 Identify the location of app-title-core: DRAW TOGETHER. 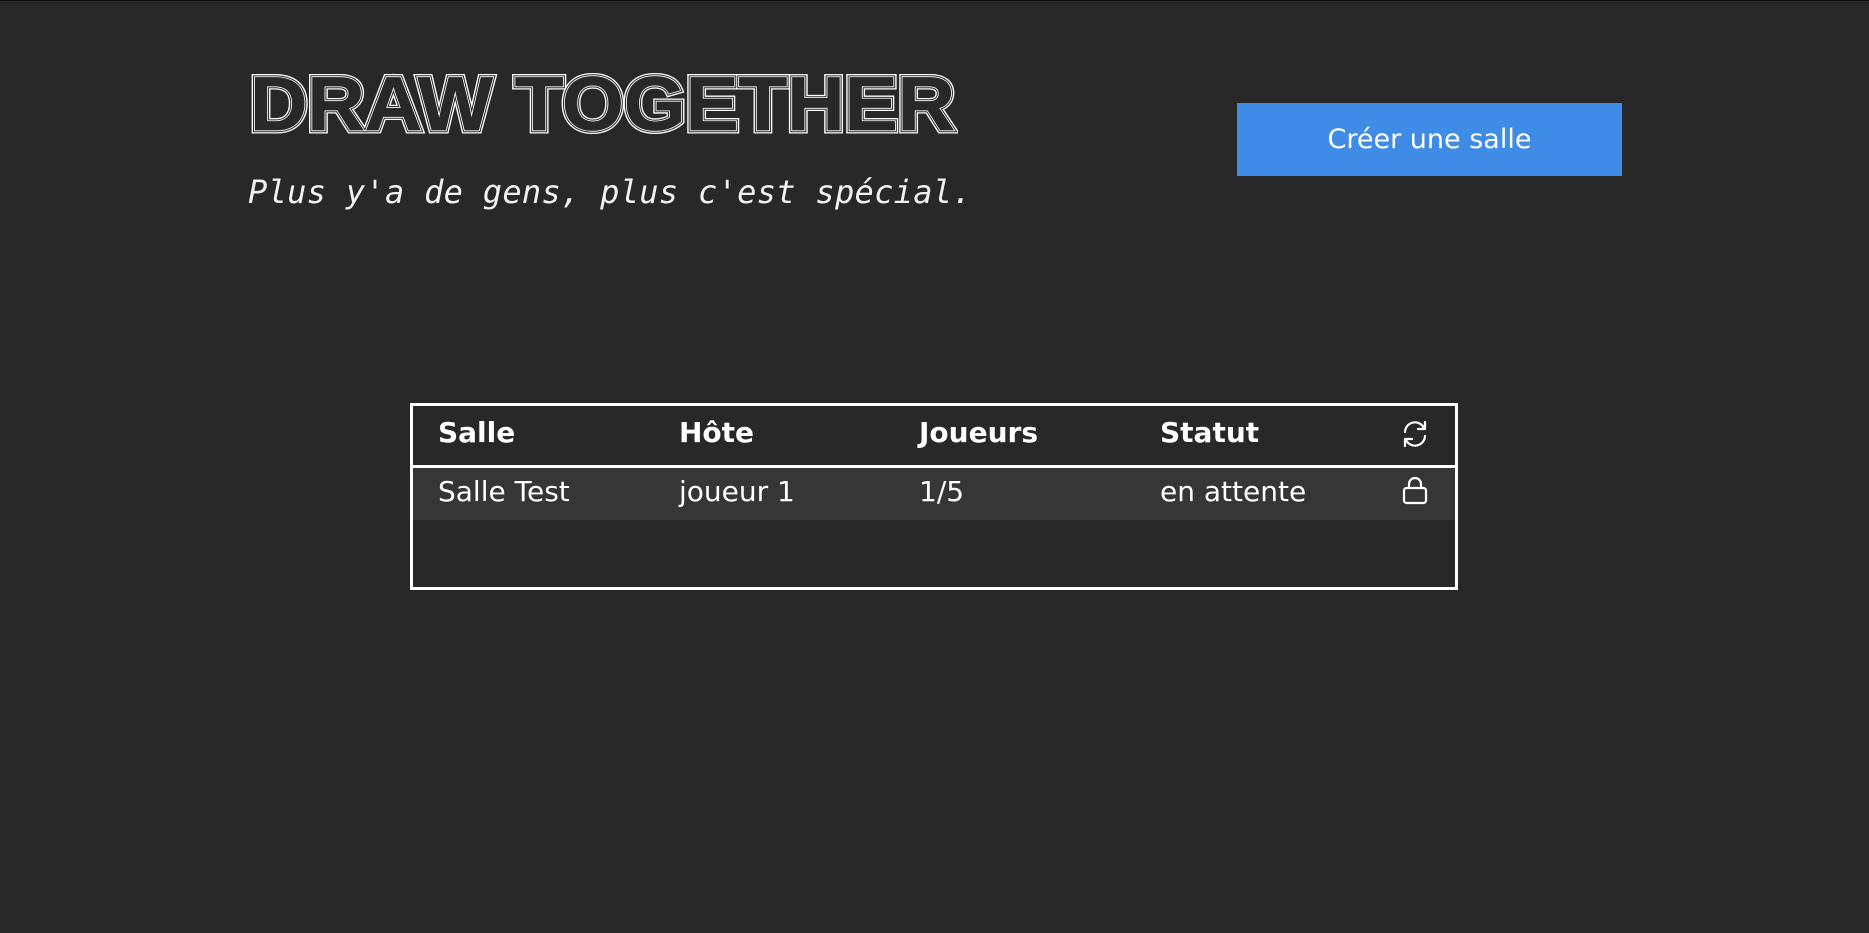
(602, 101).